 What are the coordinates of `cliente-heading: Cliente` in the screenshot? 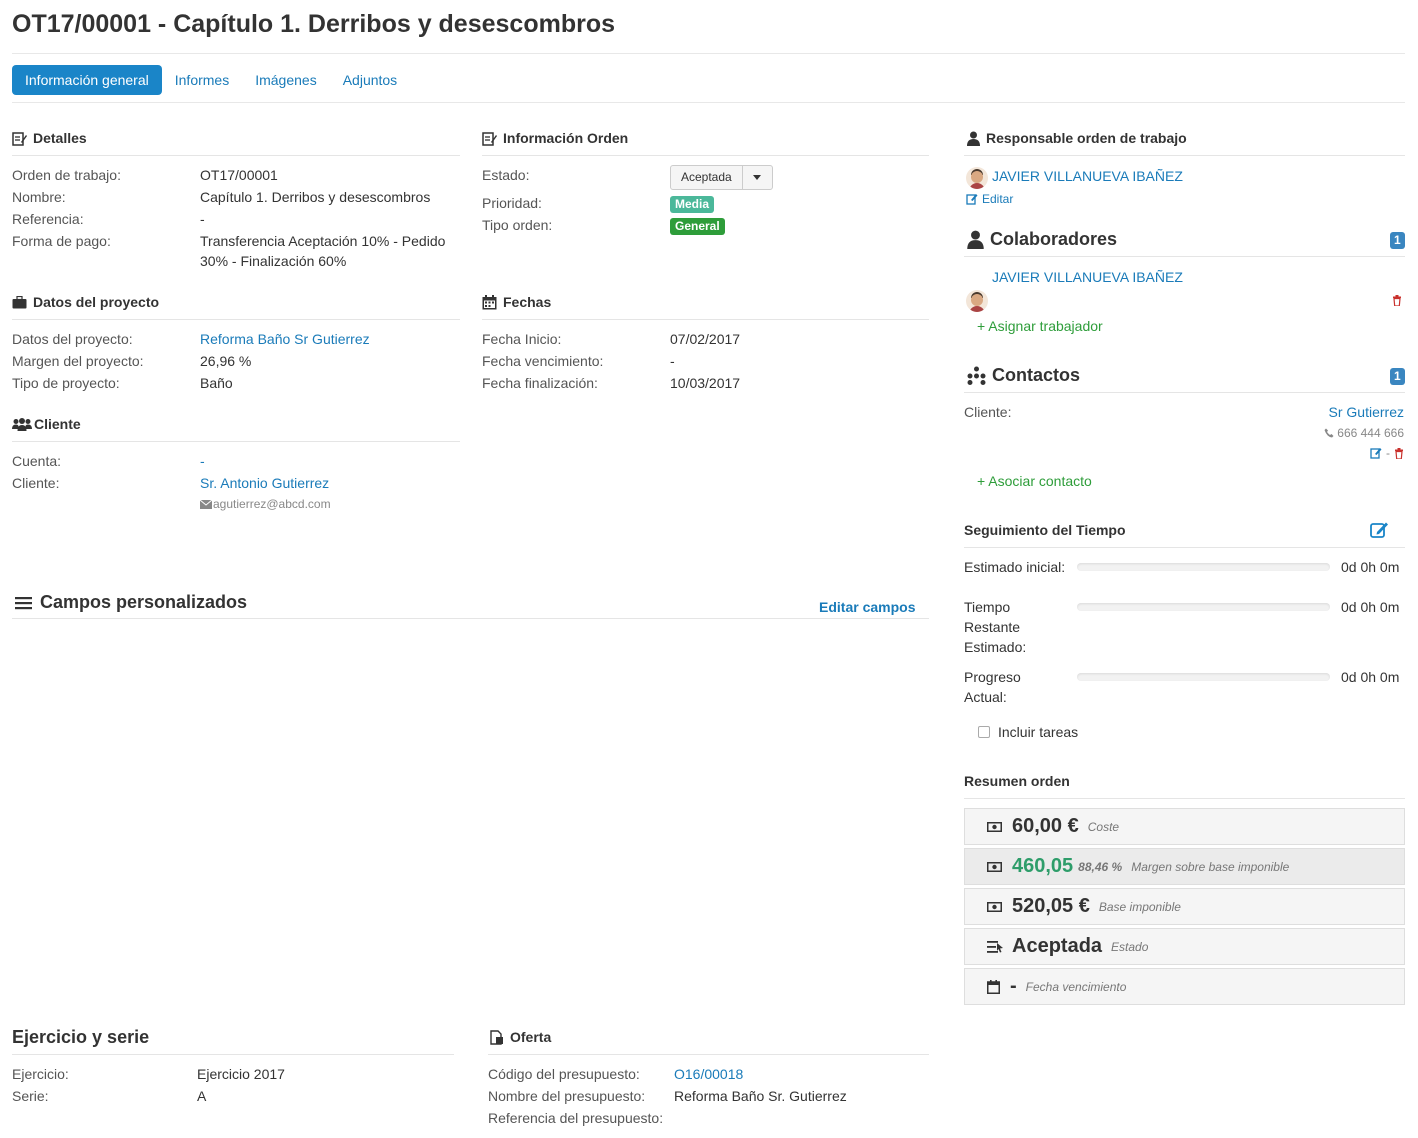 It's located at (46, 424).